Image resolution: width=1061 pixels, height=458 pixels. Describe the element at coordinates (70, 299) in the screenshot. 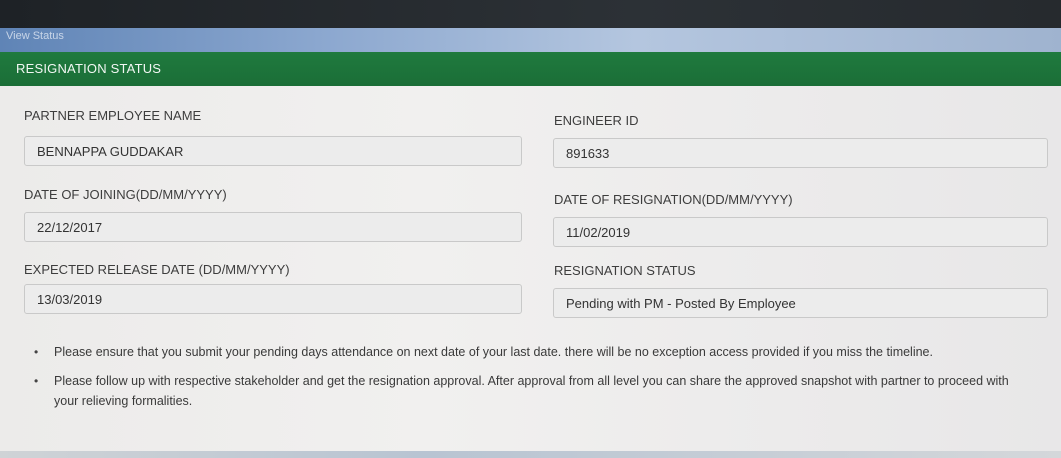

I see `expected-release-date-value: 13/03/2019` at that location.